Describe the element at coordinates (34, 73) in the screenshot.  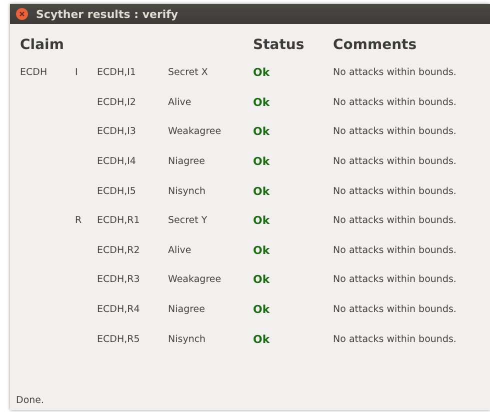
I see `protocol-cell-text: ECDH` at that location.